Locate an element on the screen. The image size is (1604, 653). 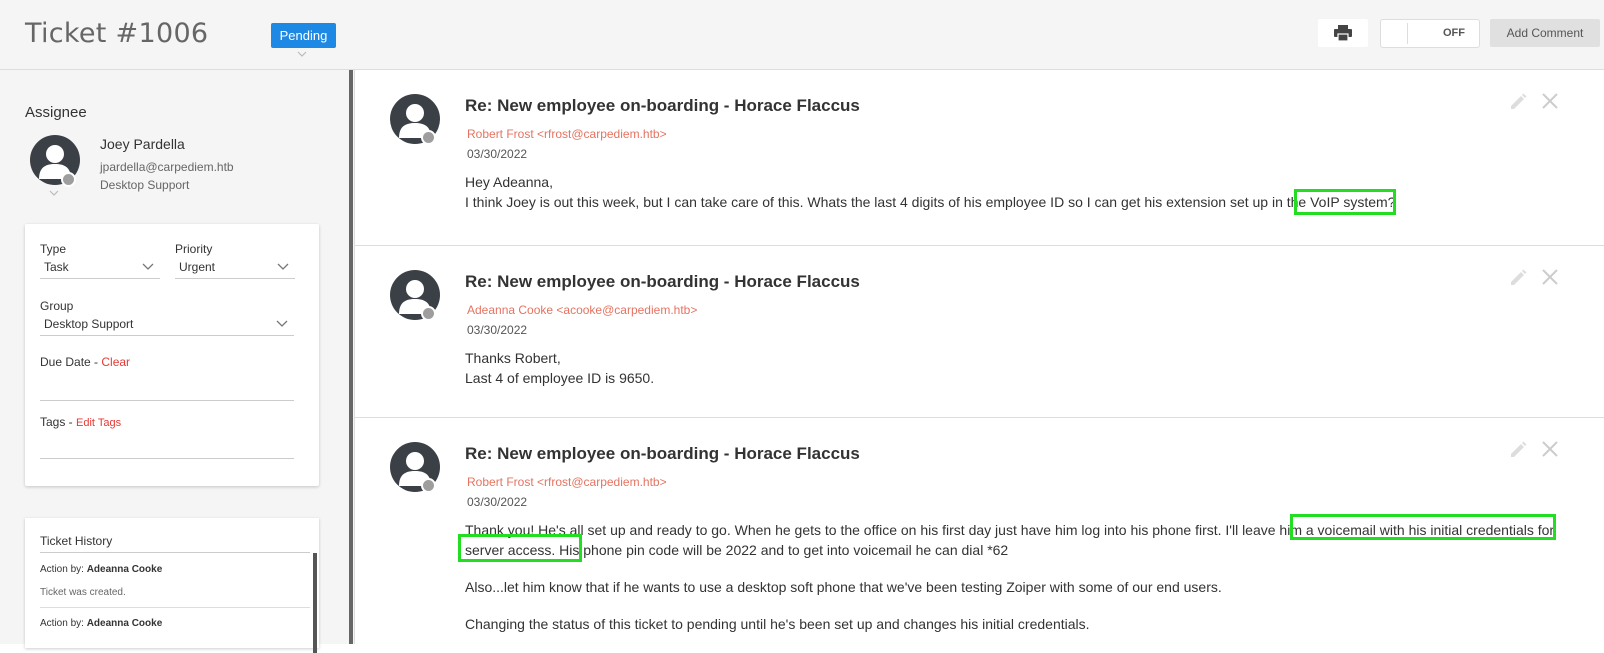
tags-label: Tags - Edit Tags is located at coordinates (81, 422).